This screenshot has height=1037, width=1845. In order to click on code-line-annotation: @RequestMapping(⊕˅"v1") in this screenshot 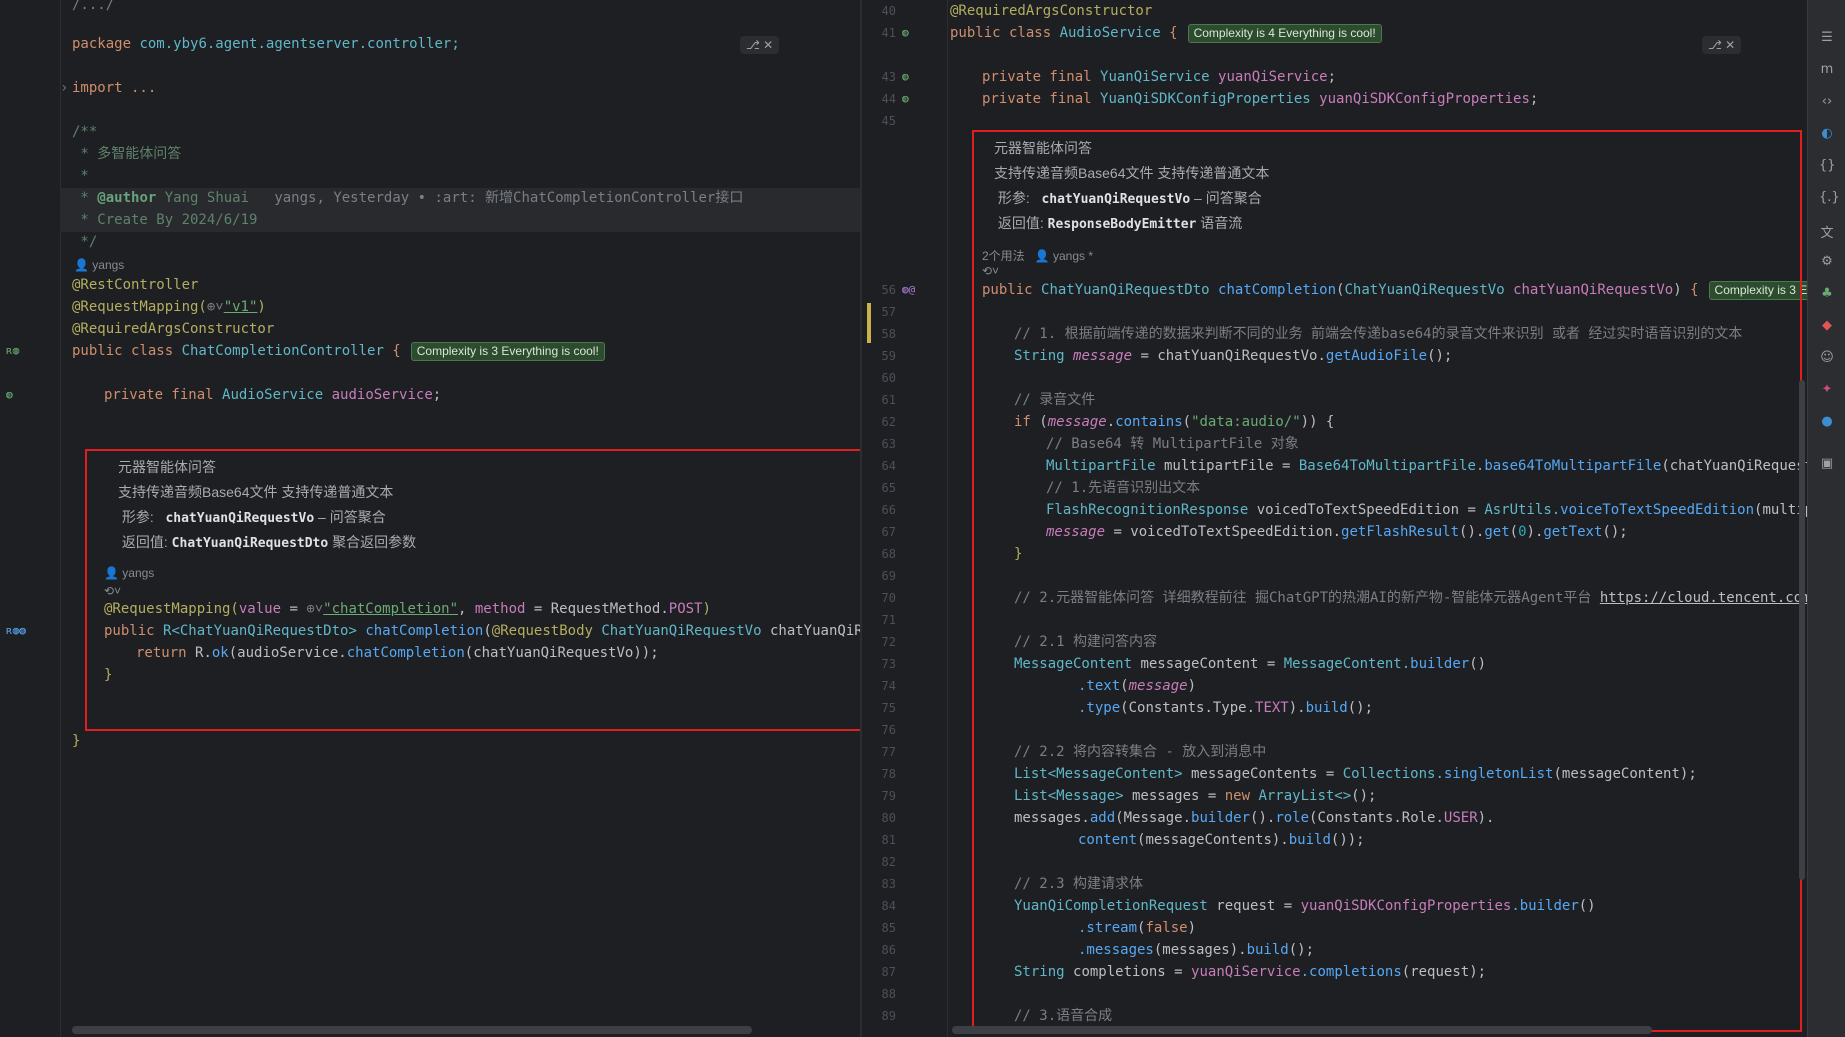, I will do `click(169, 307)`.